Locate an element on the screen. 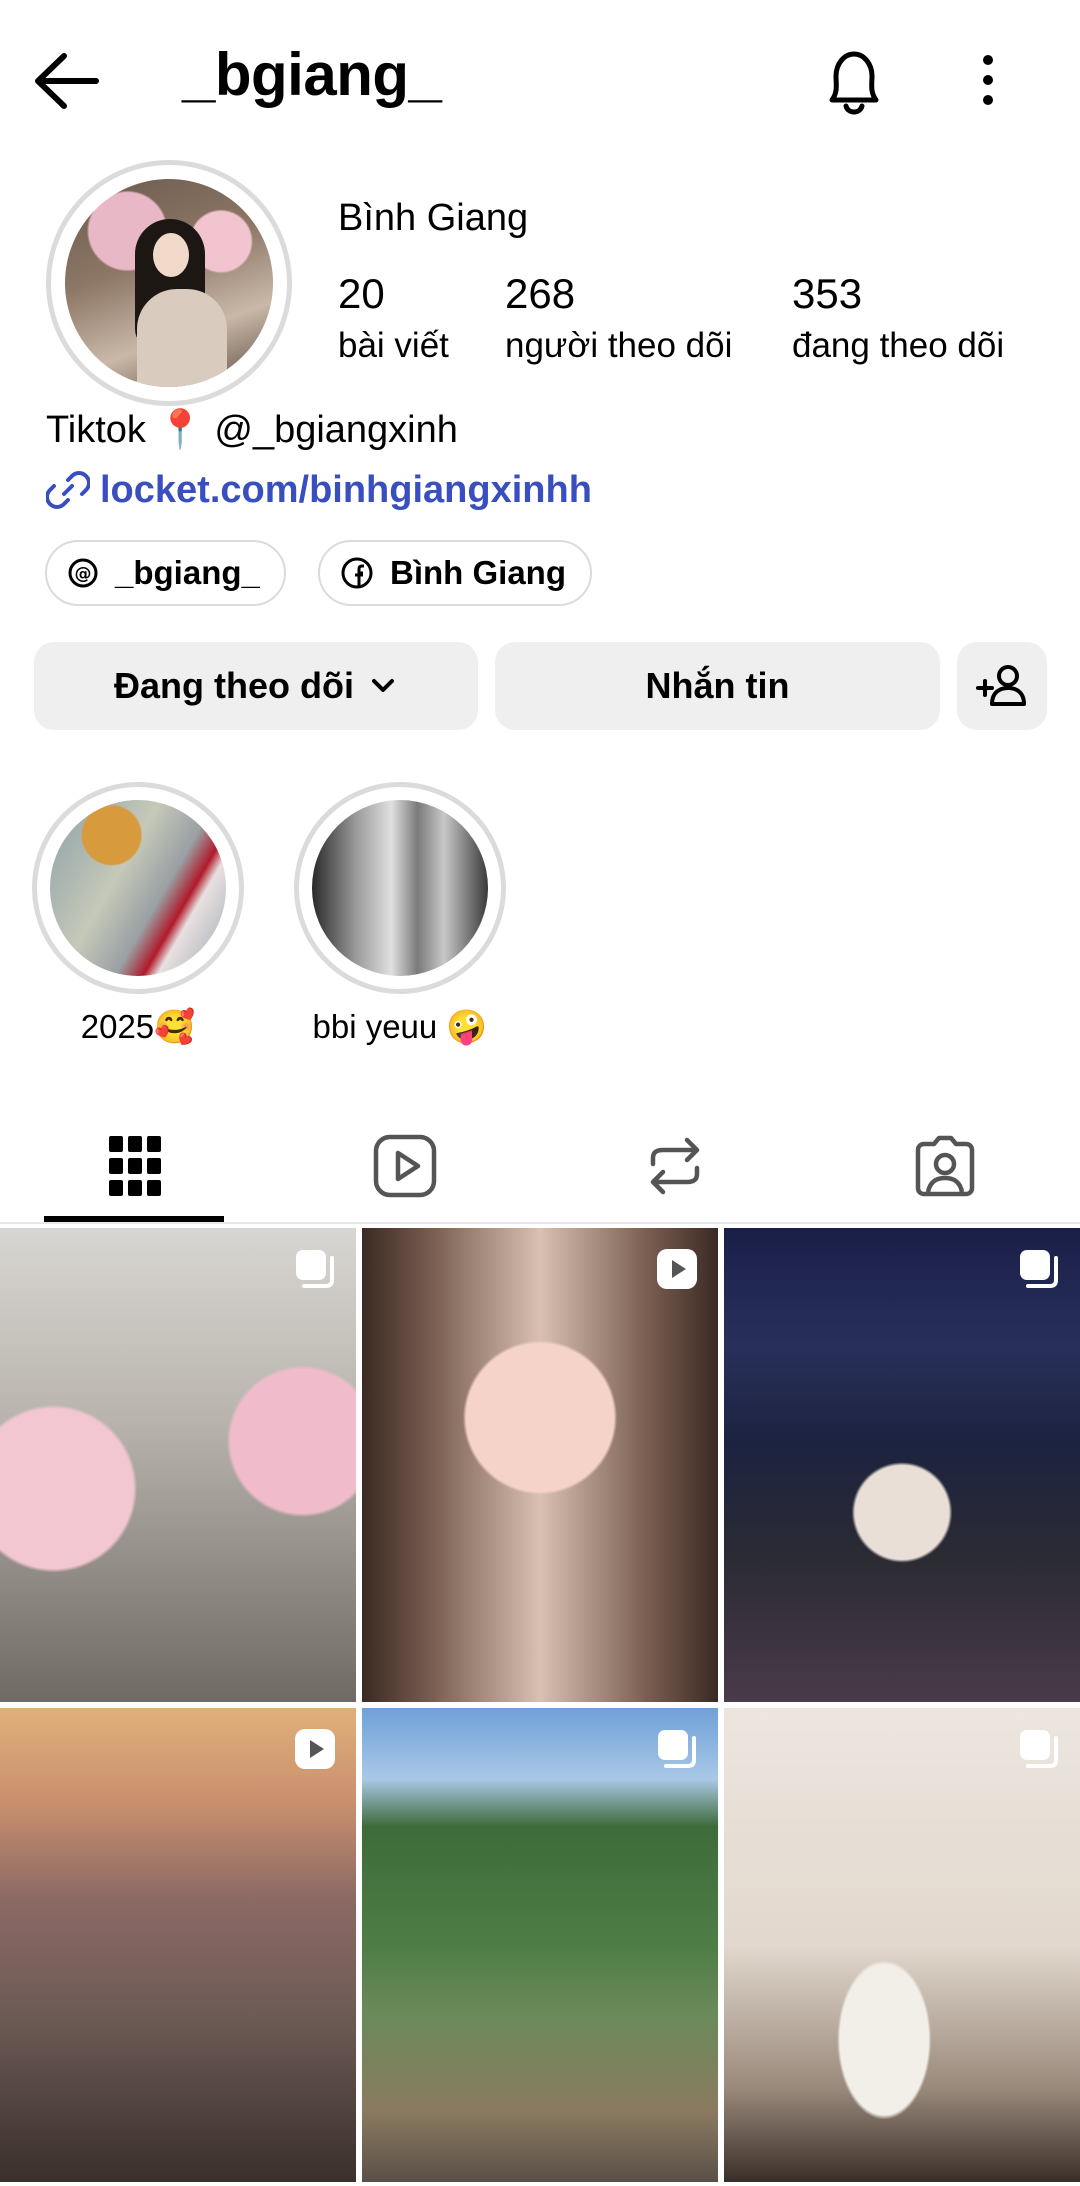 The image size is (1080, 2186). display-name: Bình Giang is located at coordinates (433, 218).